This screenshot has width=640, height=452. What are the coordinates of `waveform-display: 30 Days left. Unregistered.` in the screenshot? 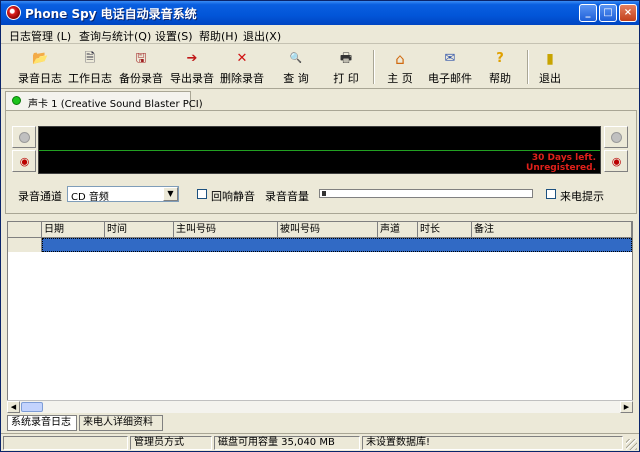 It's located at (319, 150).